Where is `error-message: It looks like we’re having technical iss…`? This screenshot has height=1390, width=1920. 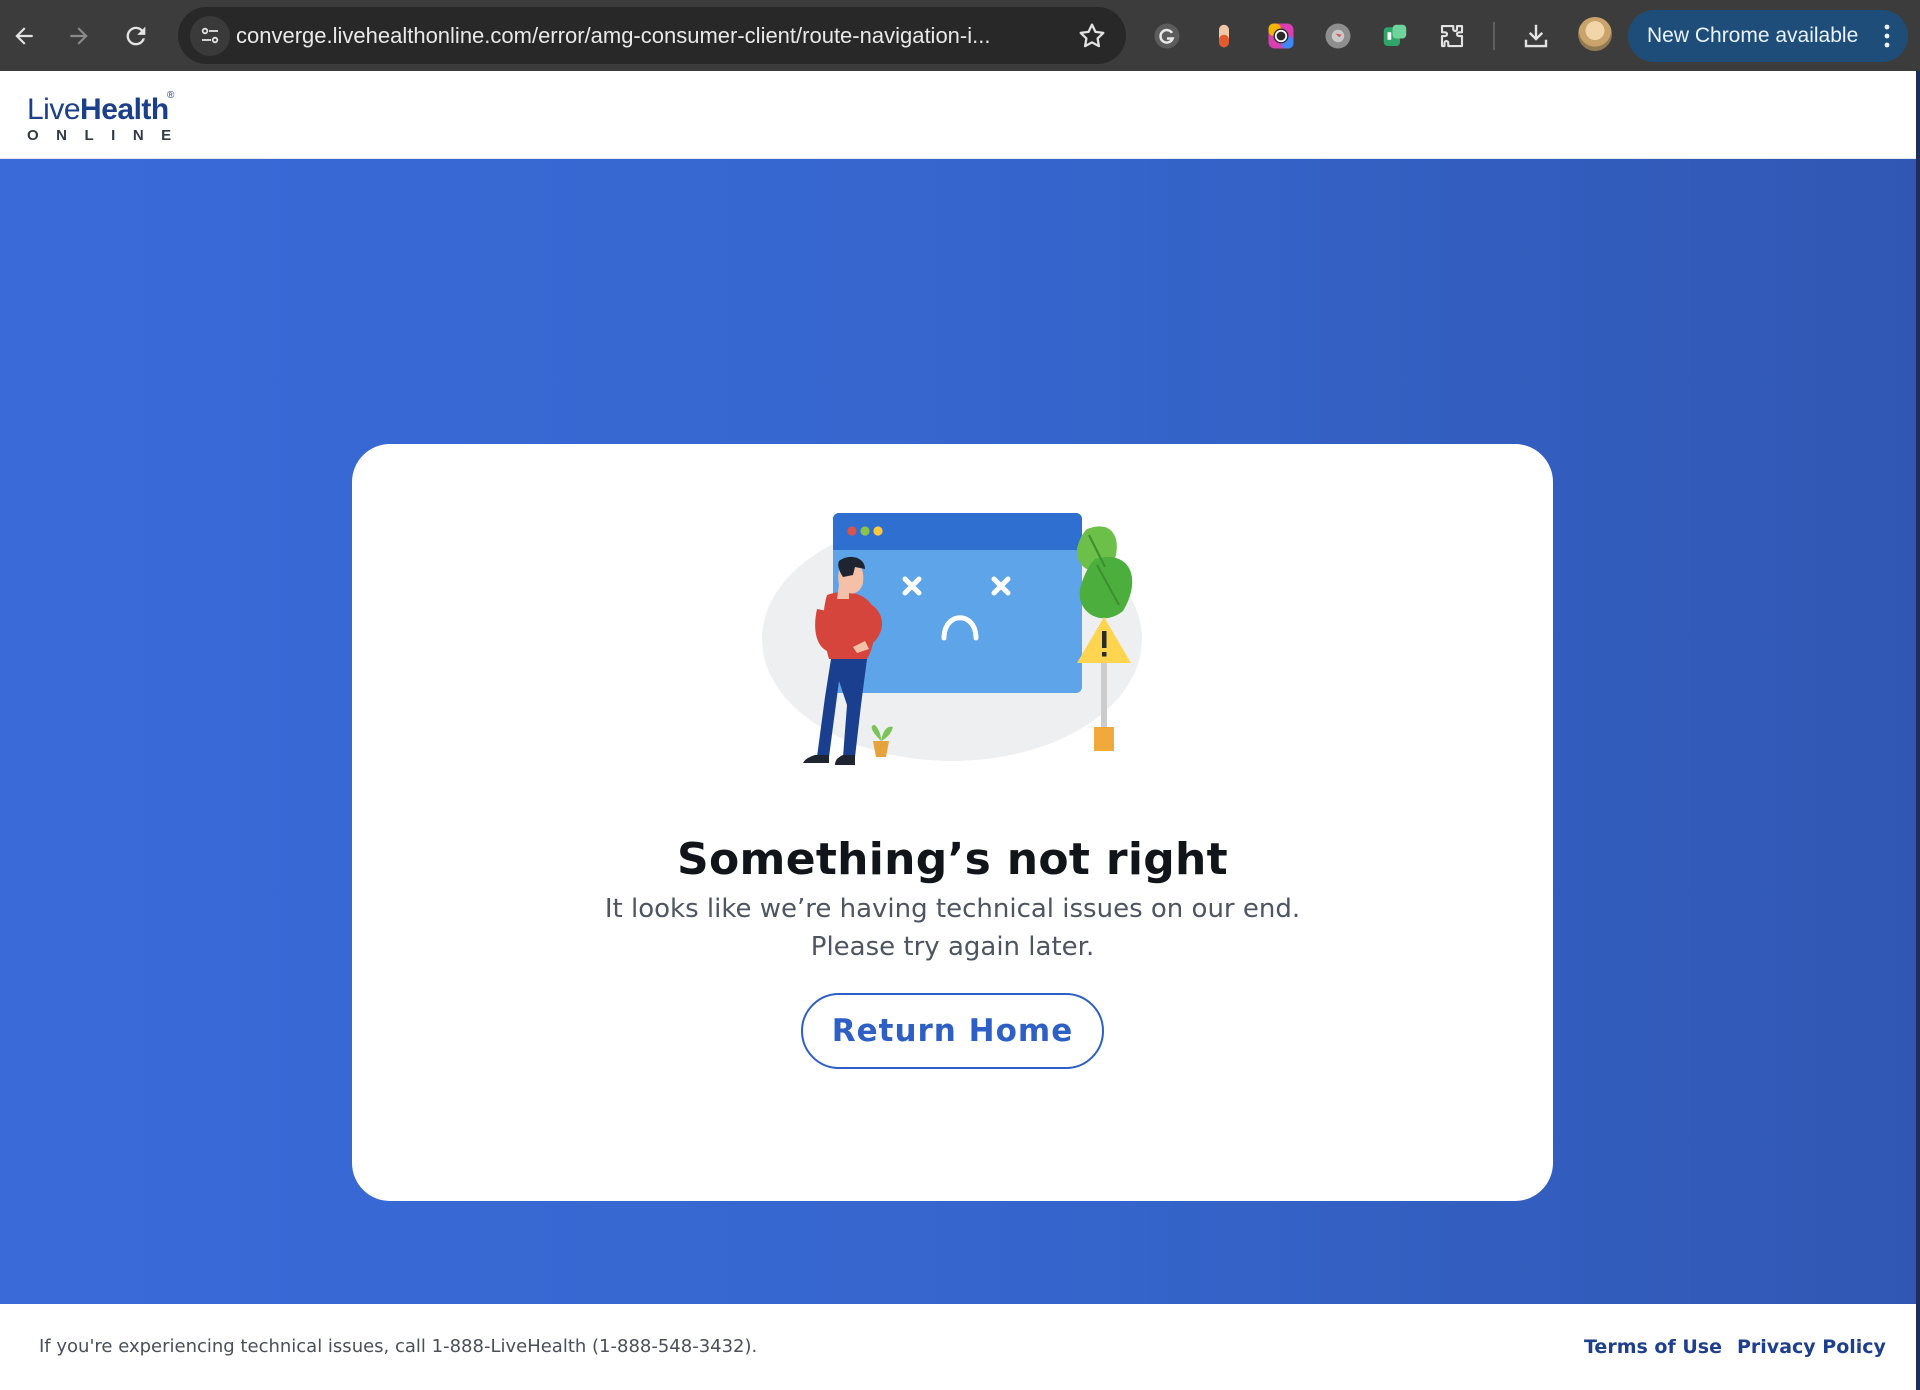 error-message: It looks like we’re having technical iss… is located at coordinates (952, 928).